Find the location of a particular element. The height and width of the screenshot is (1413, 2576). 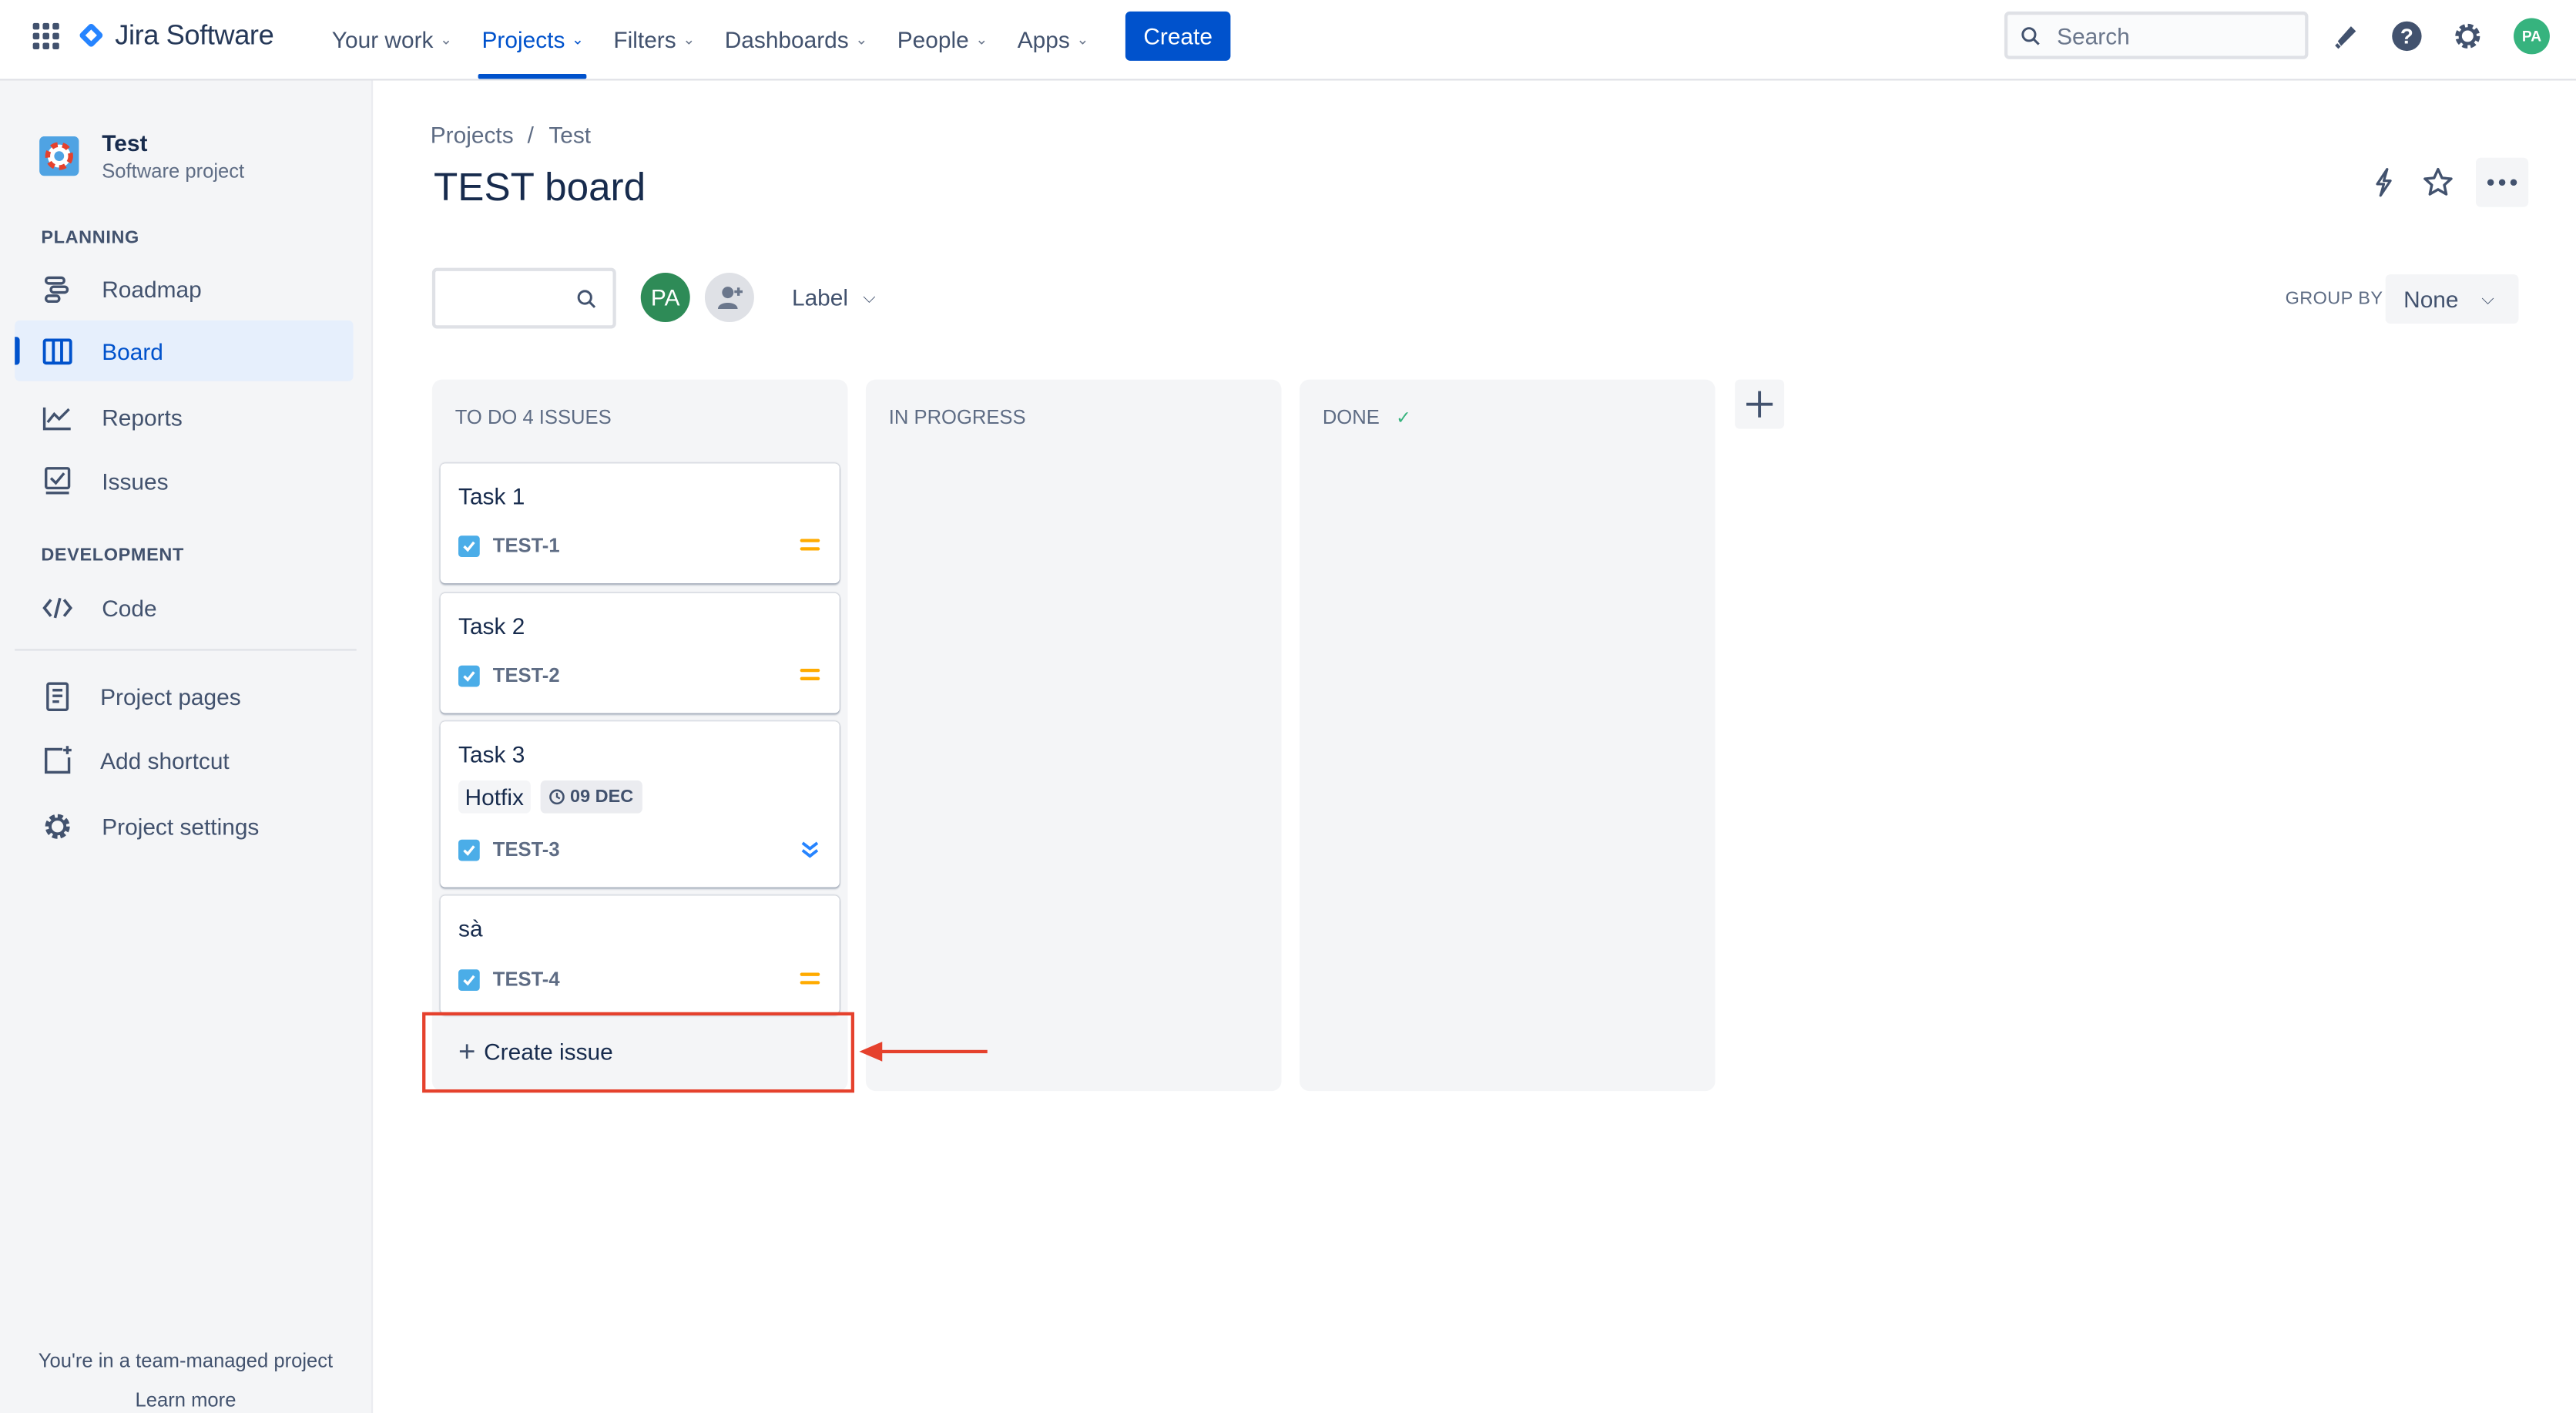

issue-card: Task 1 TEST-1 is located at coordinates (640, 523).